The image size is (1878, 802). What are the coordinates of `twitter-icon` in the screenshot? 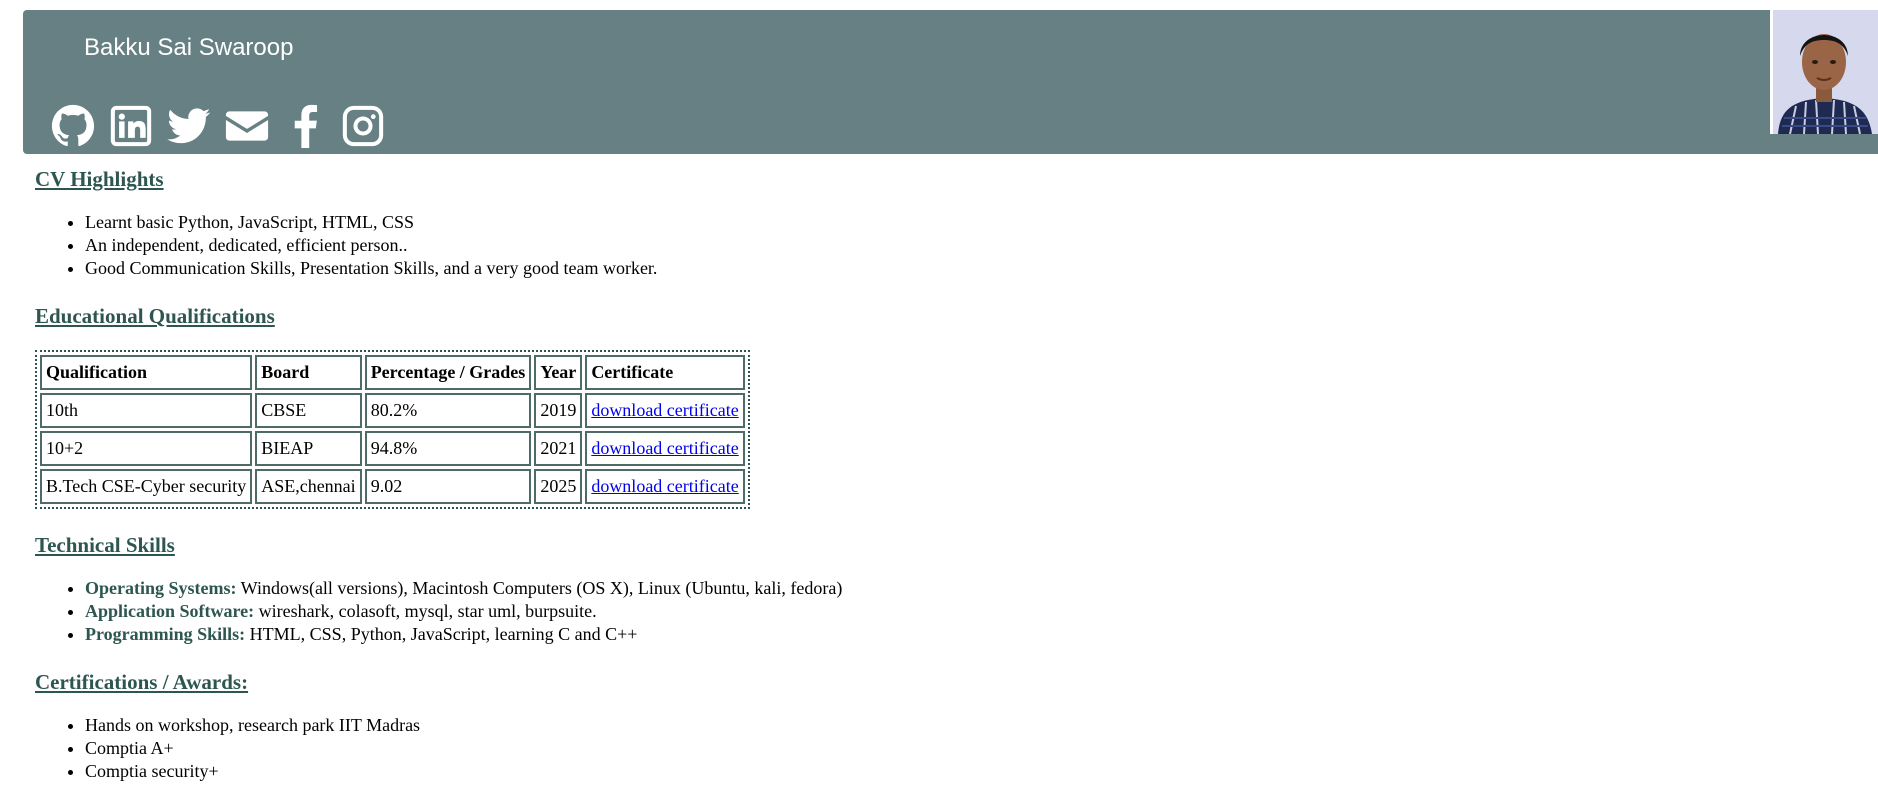 It's located at (189, 126).